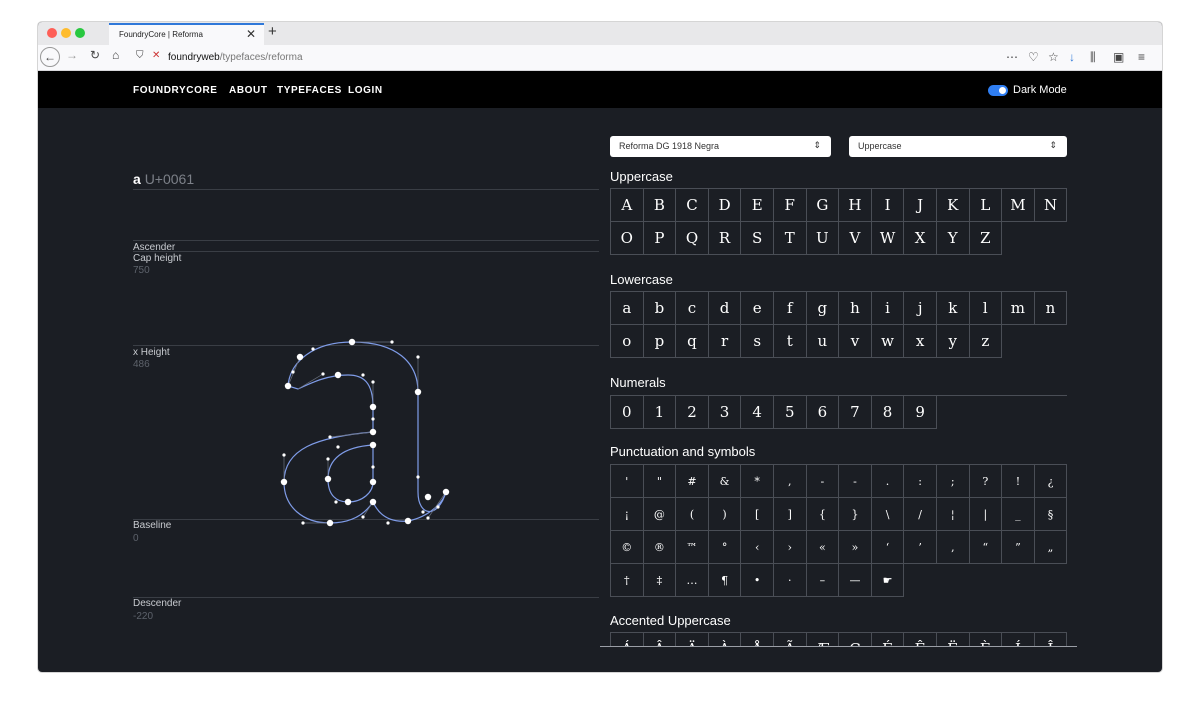 The width and height of the screenshot is (1200, 726). I want to click on pocket-icon: ♡, so click(1033, 57).